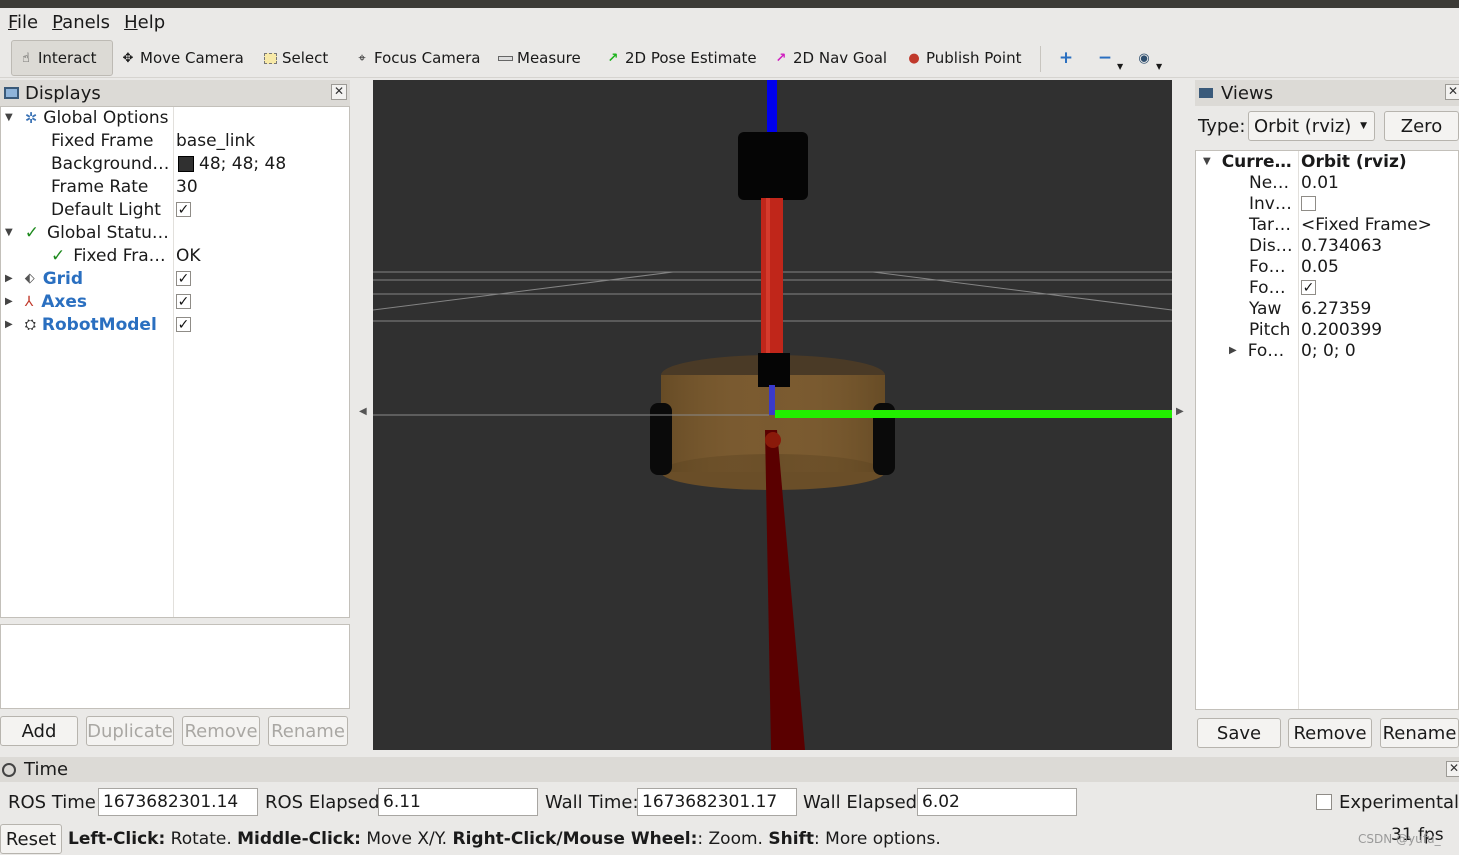 This screenshot has height=855, width=1459. I want to click on move-camera-tool-button: ✥ Move Camera, so click(182, 58).